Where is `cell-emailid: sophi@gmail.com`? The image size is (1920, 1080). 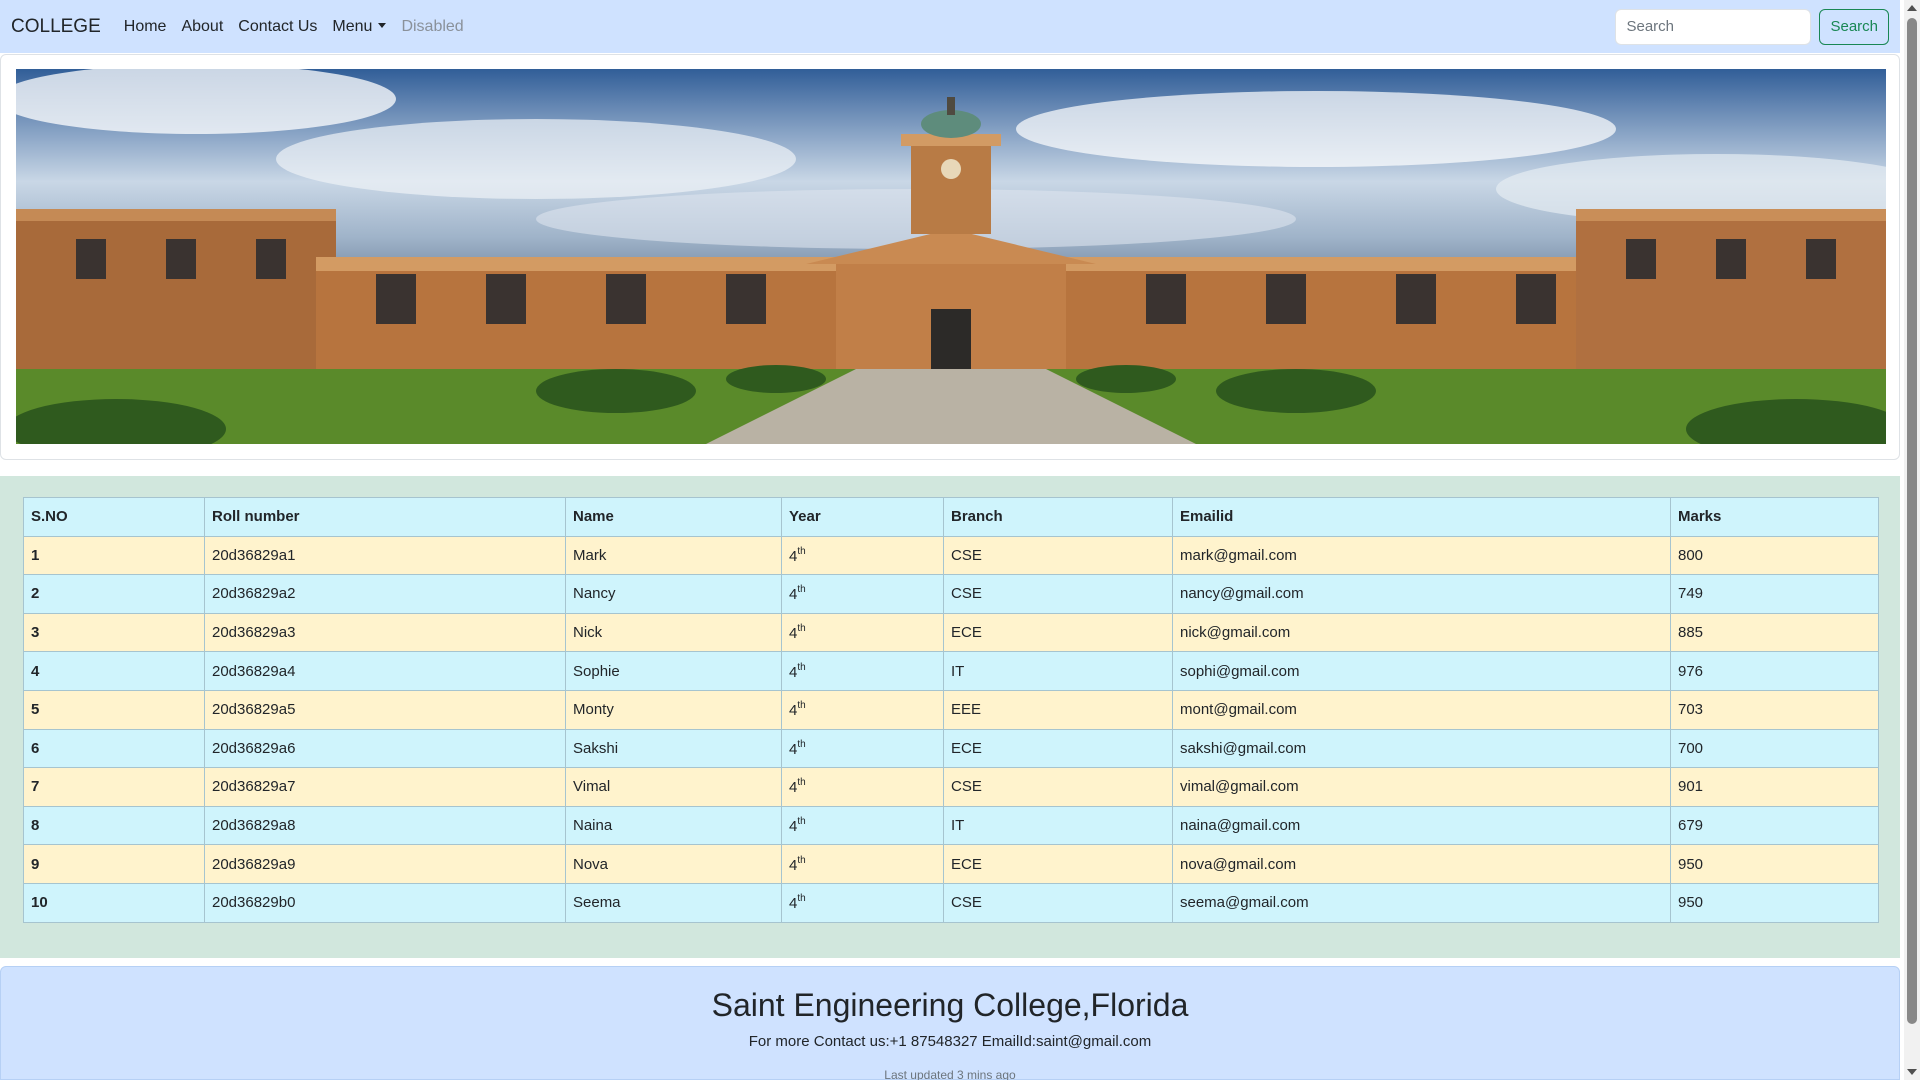
cell-emailid: sophi@gmail.com is located at coordinates (1421, 671).